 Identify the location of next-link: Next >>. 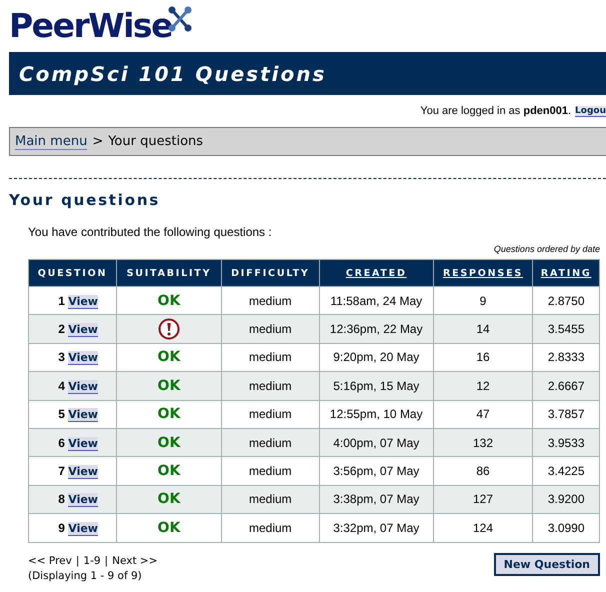
(135, 560).